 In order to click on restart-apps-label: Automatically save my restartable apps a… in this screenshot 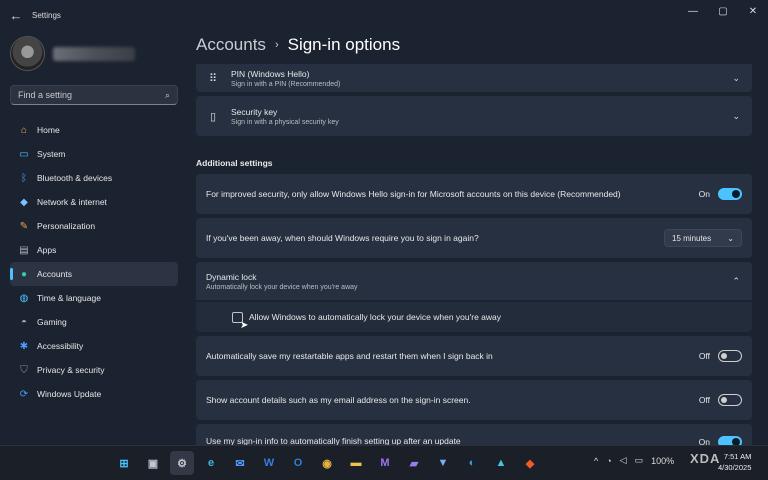, I will do `click(349, 356)`.